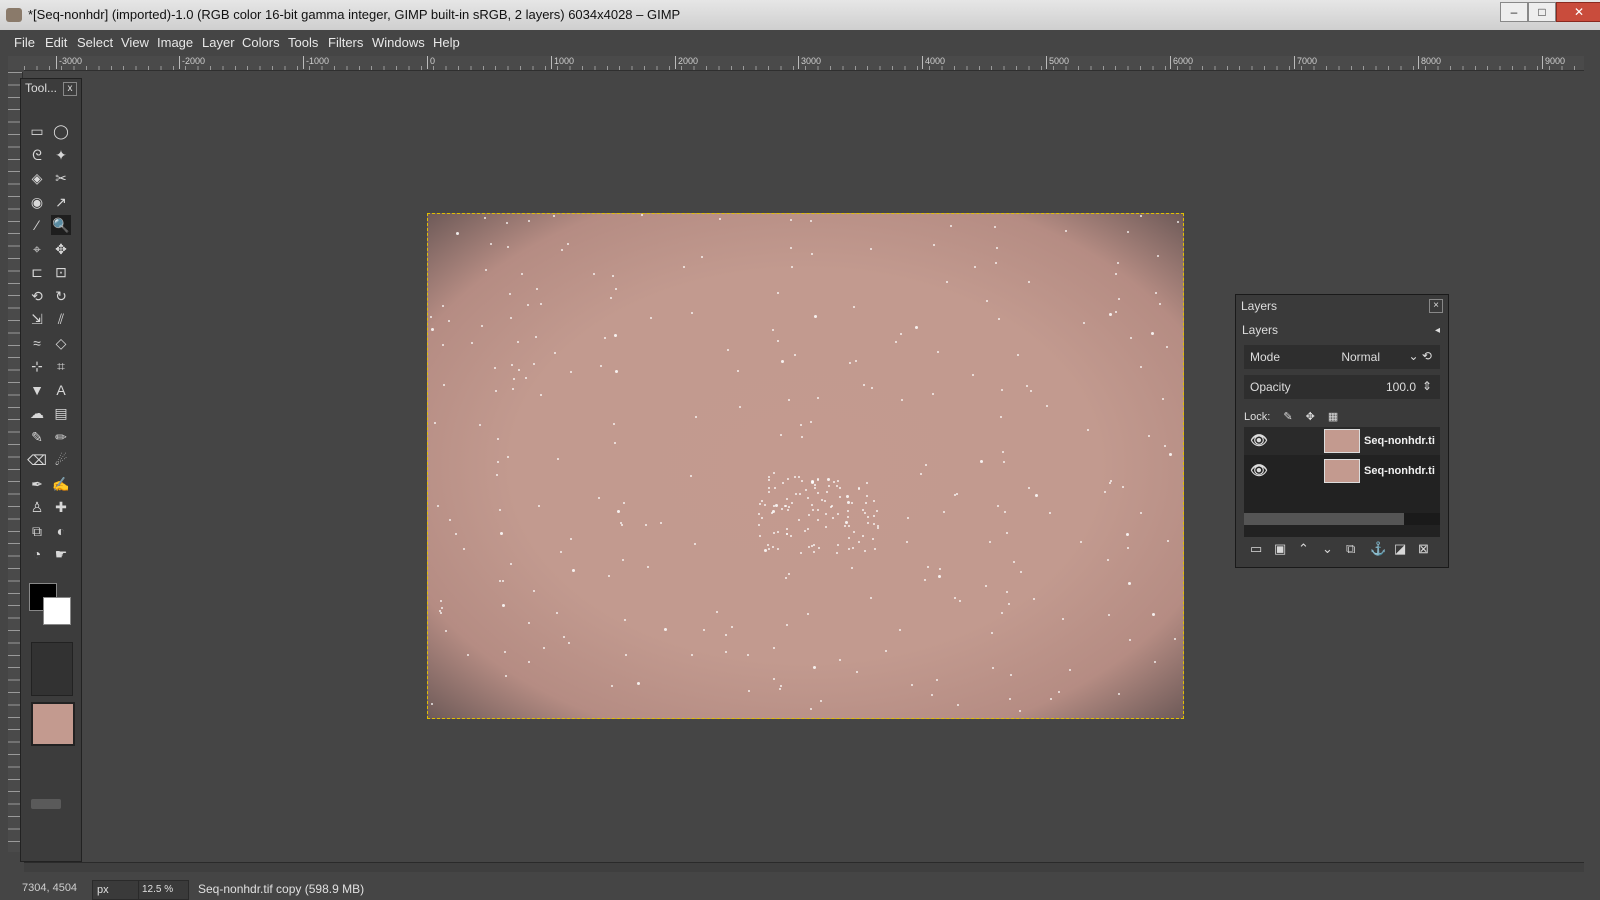 The image size is (1600, 900). What do you see at coordinates (446, 42) in the screenshot?
I see `menu-help: Help` at bounding box center [446, 42].